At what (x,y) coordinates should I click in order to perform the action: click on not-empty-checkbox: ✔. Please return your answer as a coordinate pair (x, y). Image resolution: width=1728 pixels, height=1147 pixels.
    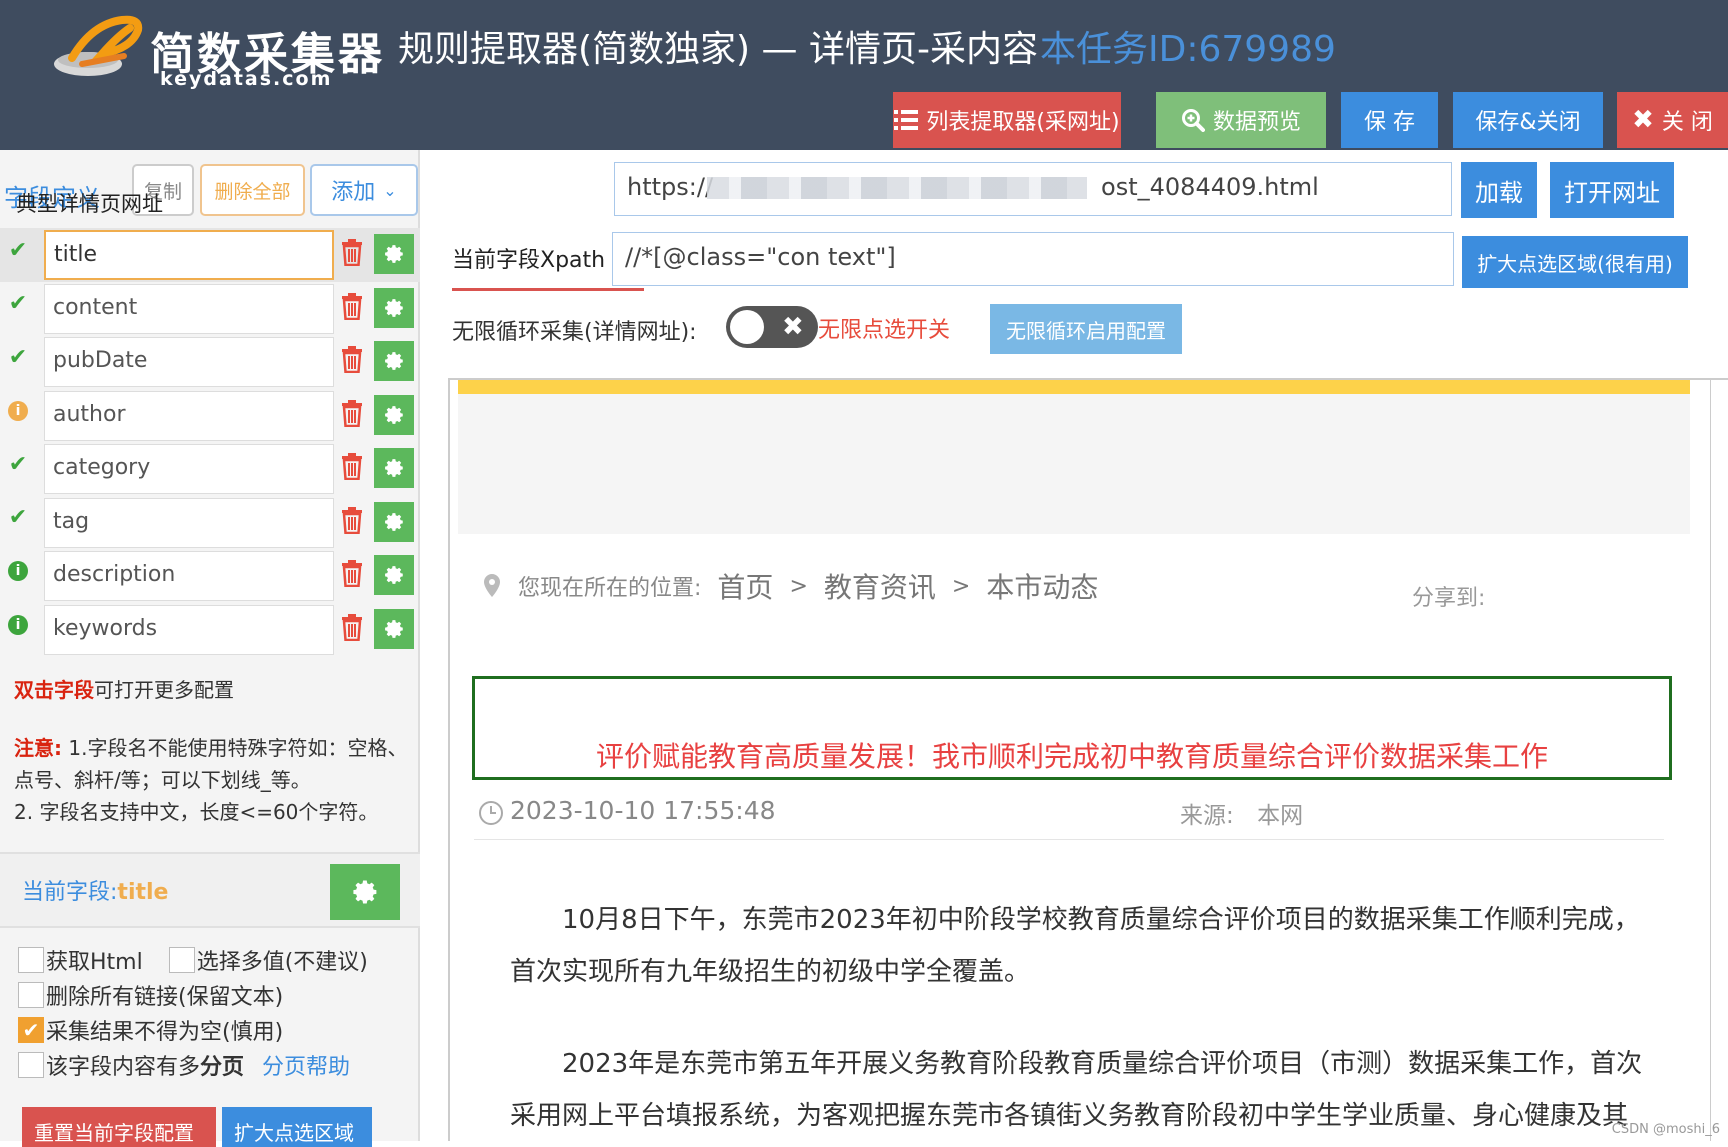
    Looking at the image, I should click on (31, 1030).